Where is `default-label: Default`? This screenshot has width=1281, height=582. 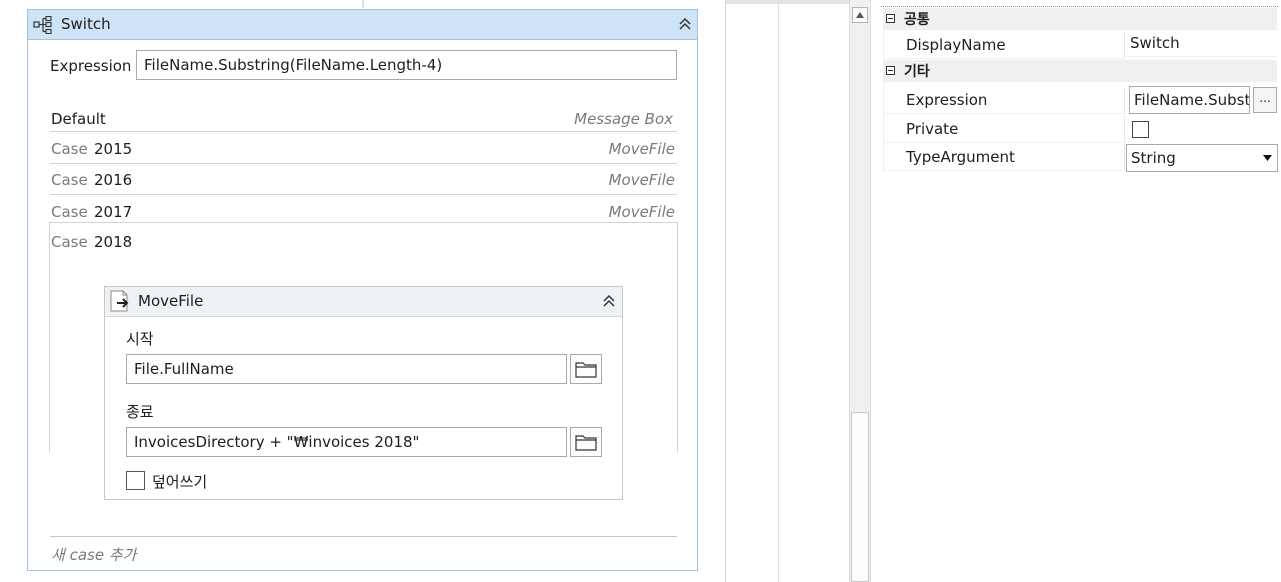 default-label: Default is located at coordinates (78, 119).